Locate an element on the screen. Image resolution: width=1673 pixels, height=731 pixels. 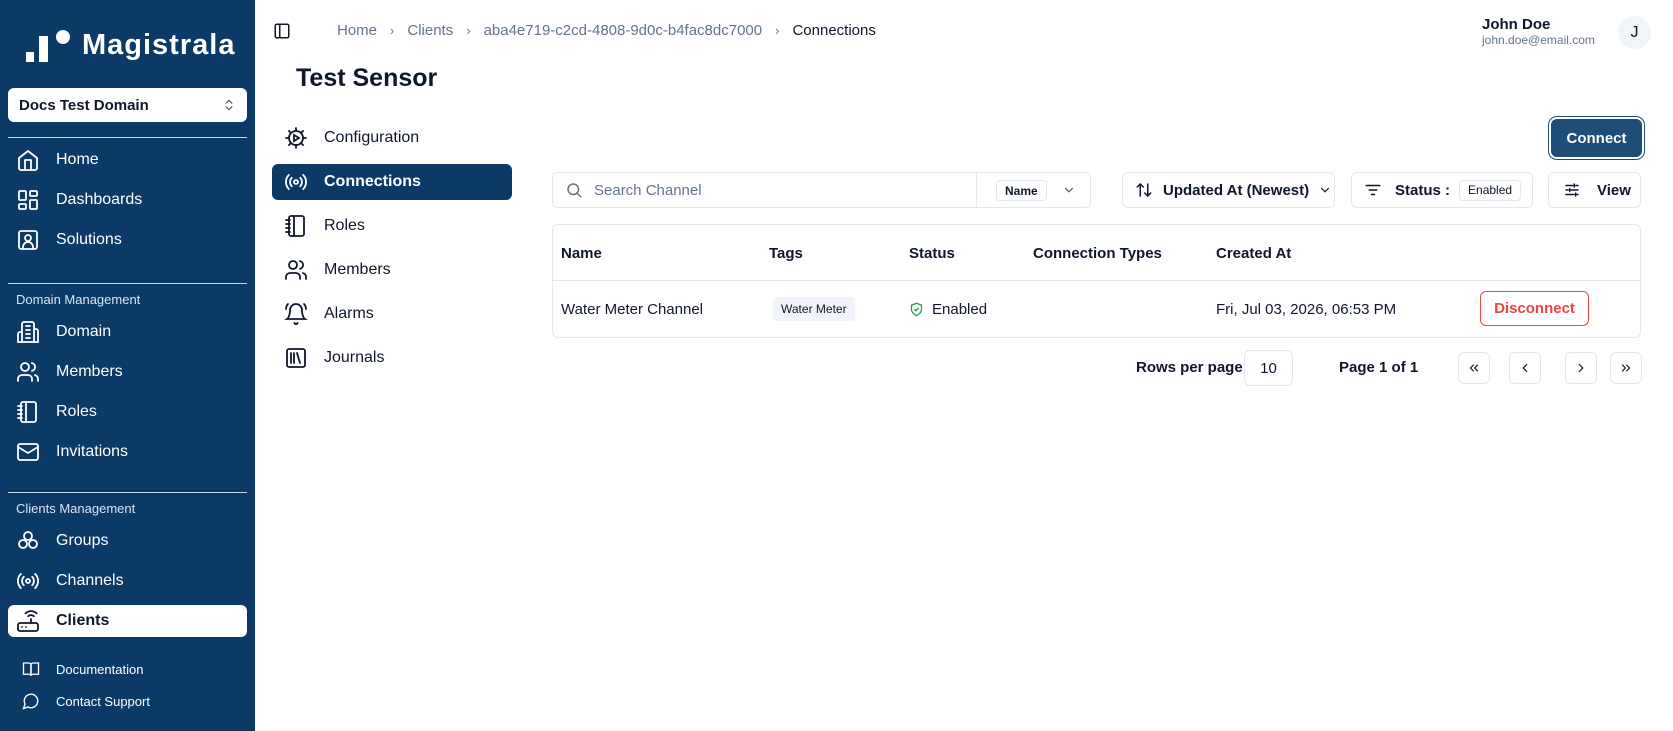
tab-label: Alarms is located at coordinates (349, 313).